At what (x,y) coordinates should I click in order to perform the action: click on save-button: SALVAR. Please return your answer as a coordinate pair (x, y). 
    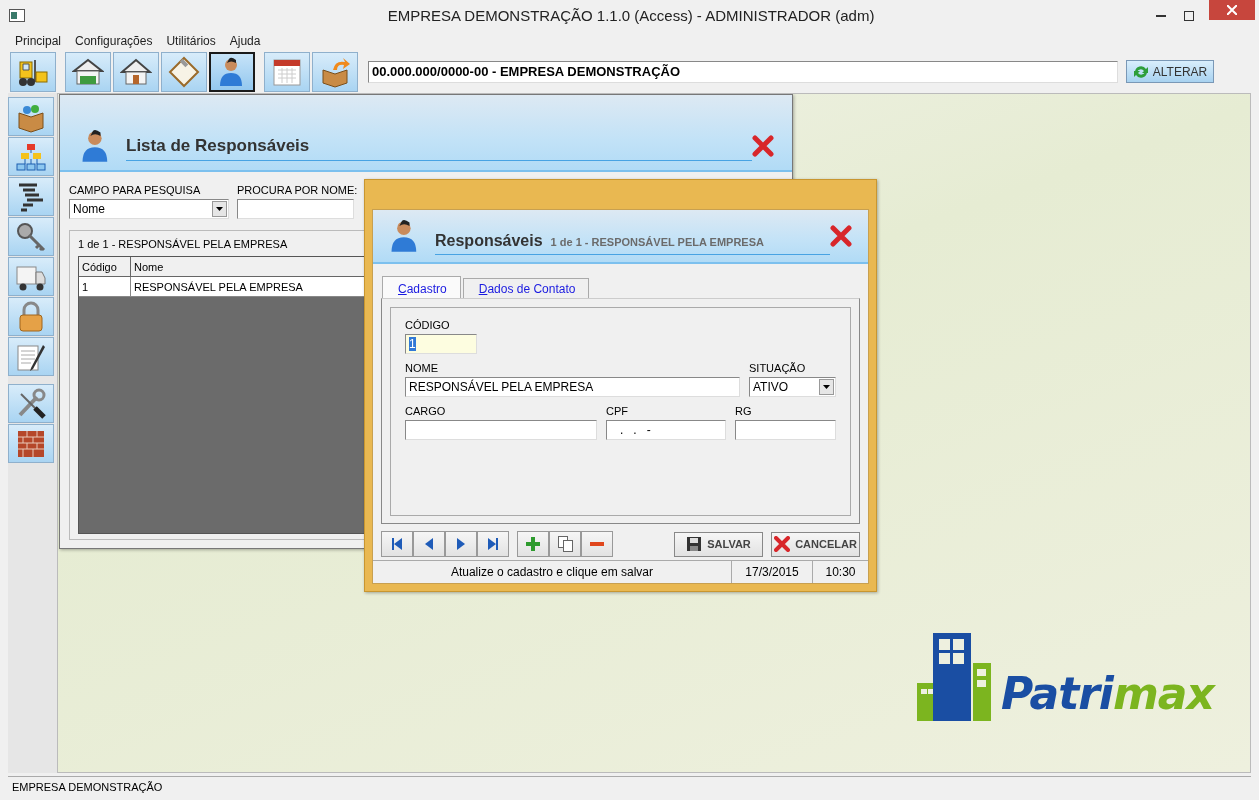
    Looking at the image, I should click on (718, 544).